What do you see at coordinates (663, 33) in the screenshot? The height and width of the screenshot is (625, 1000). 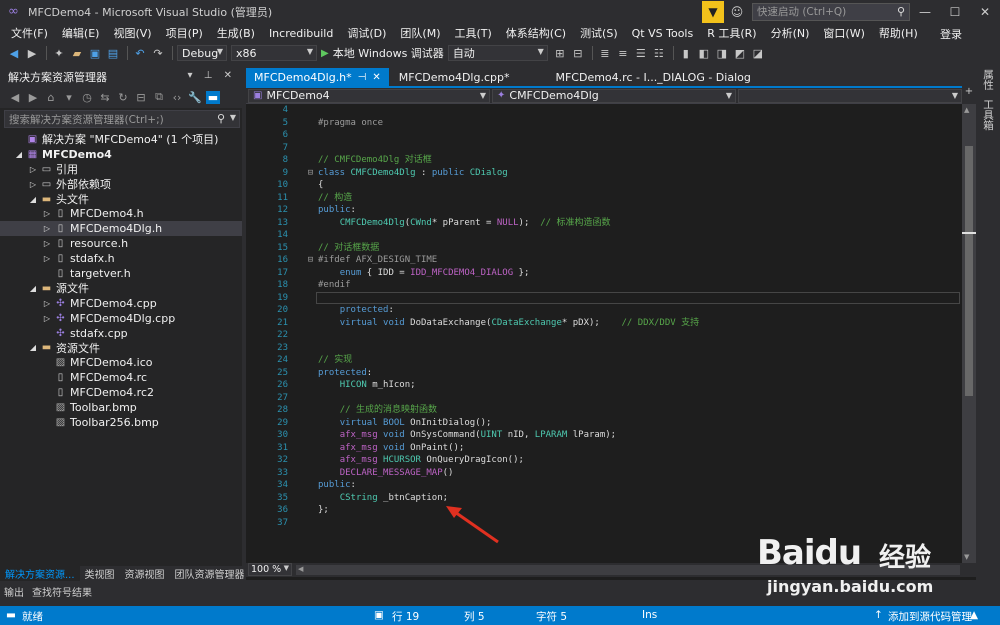 I see `menu-qt-vs-tools: Qt VS Tools` at bounding box center [663, 33].